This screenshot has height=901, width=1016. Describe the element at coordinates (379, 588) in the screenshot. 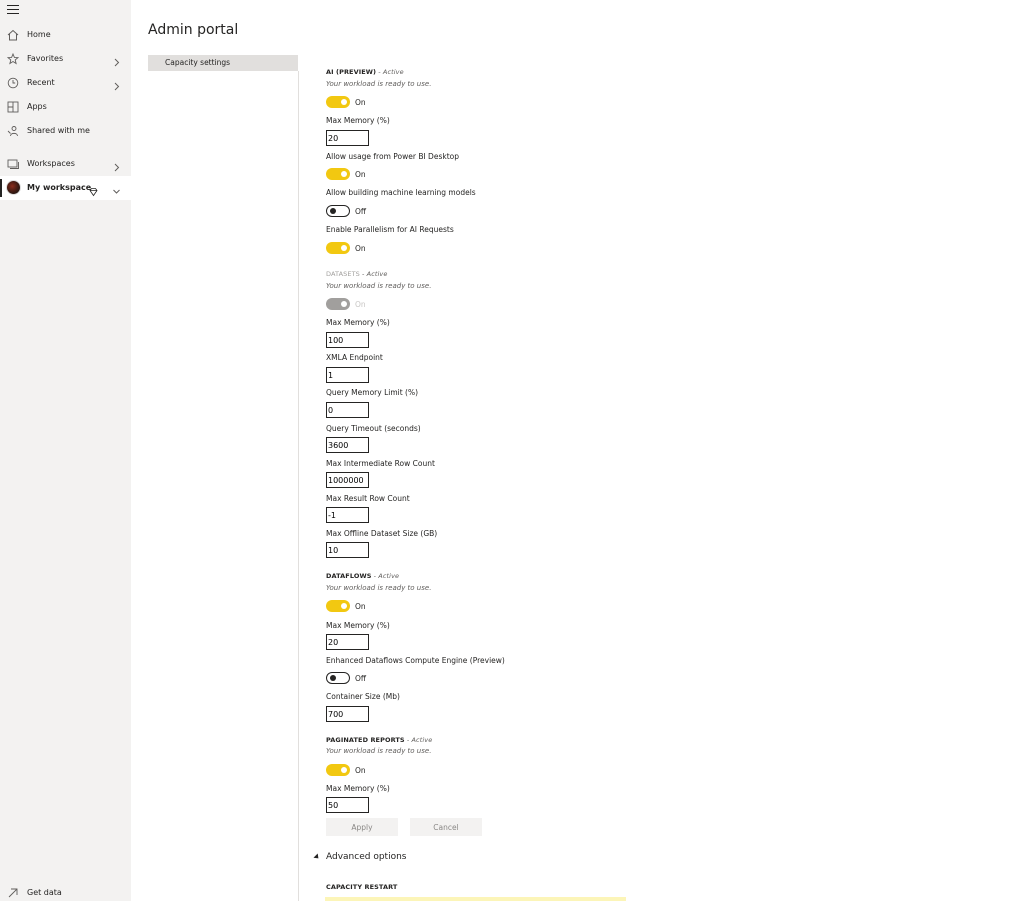

I see `section-dataflows-note: Your workload is ready to use.` at that location.